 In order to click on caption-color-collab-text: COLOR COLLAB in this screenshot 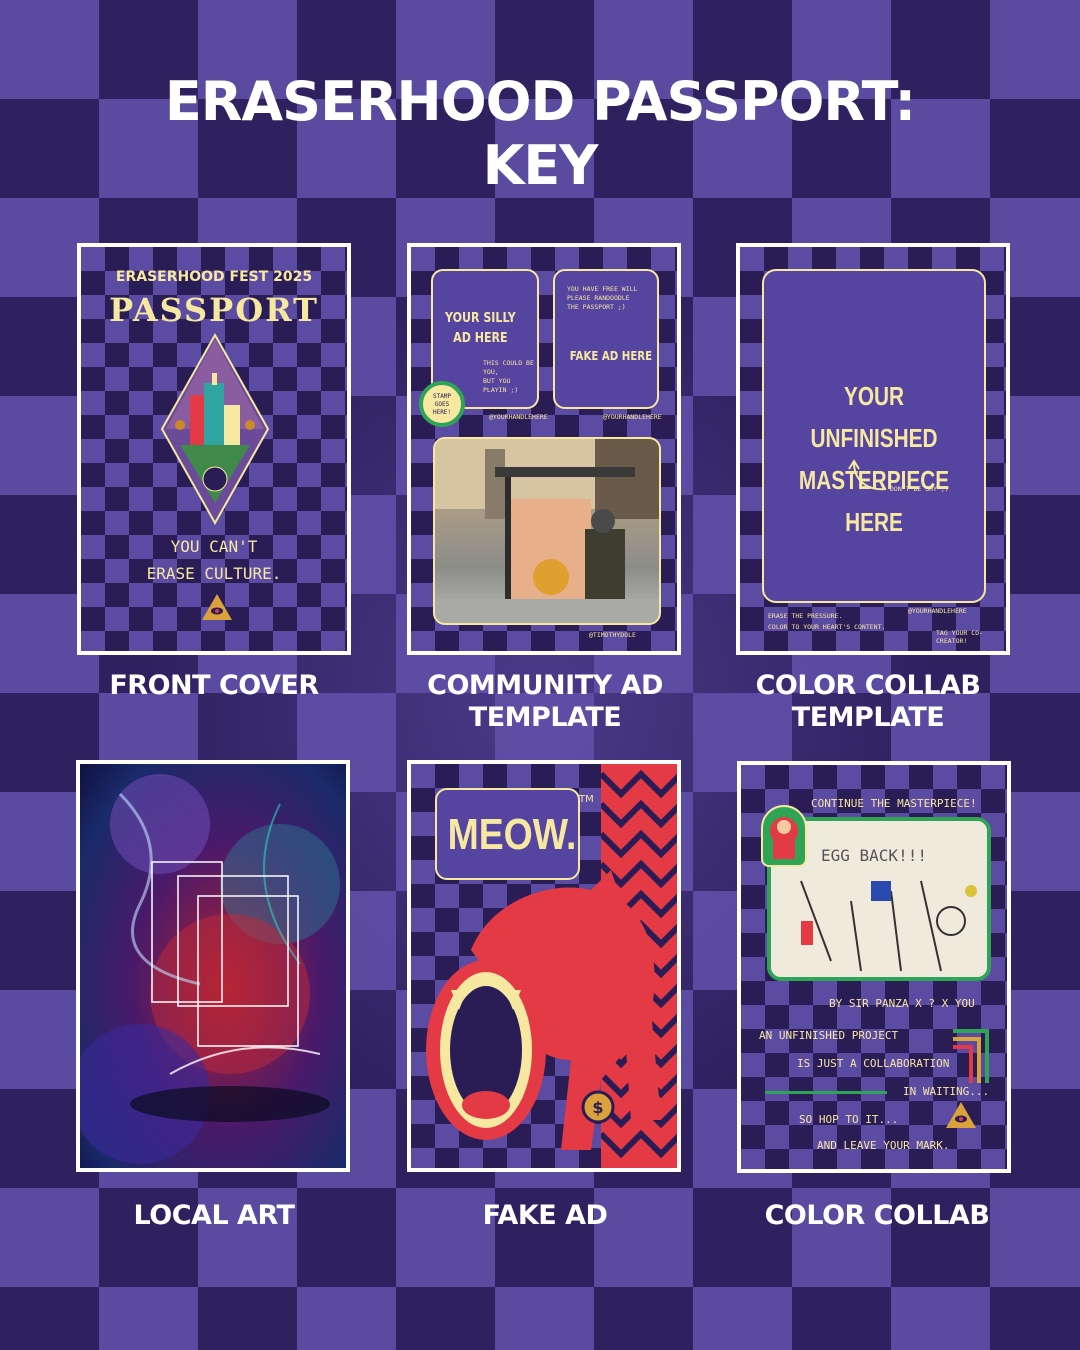, I will do `click(877, 1215)`.